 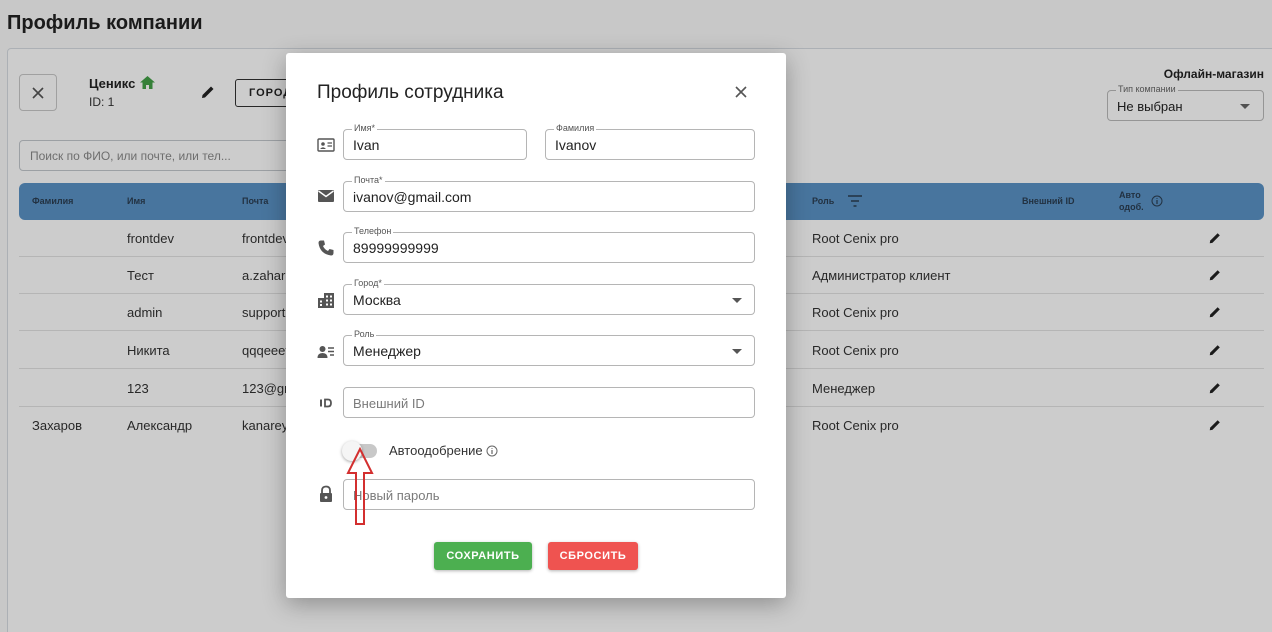 I want to click on last-name-legend: Фамилия, so click(x=575, y=128).